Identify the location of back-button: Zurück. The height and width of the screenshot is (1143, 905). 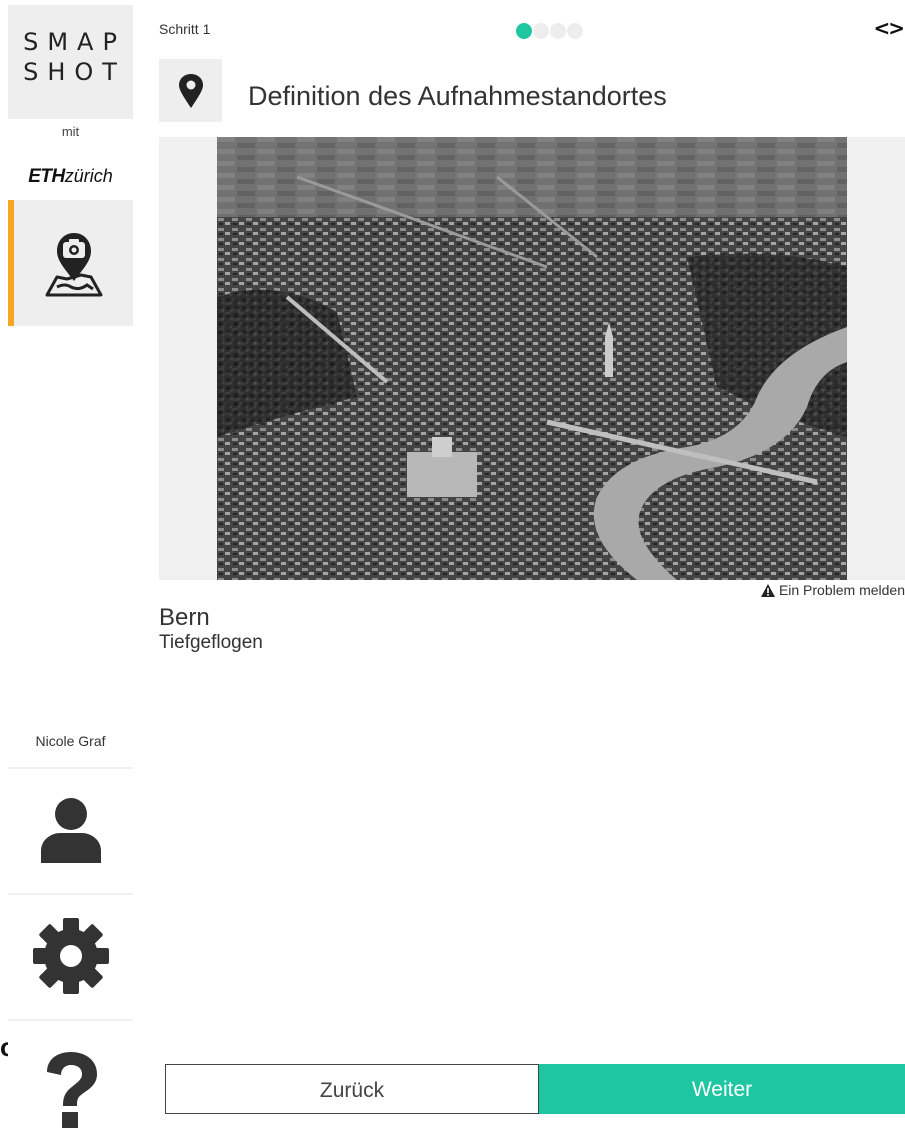
(352, 1089).